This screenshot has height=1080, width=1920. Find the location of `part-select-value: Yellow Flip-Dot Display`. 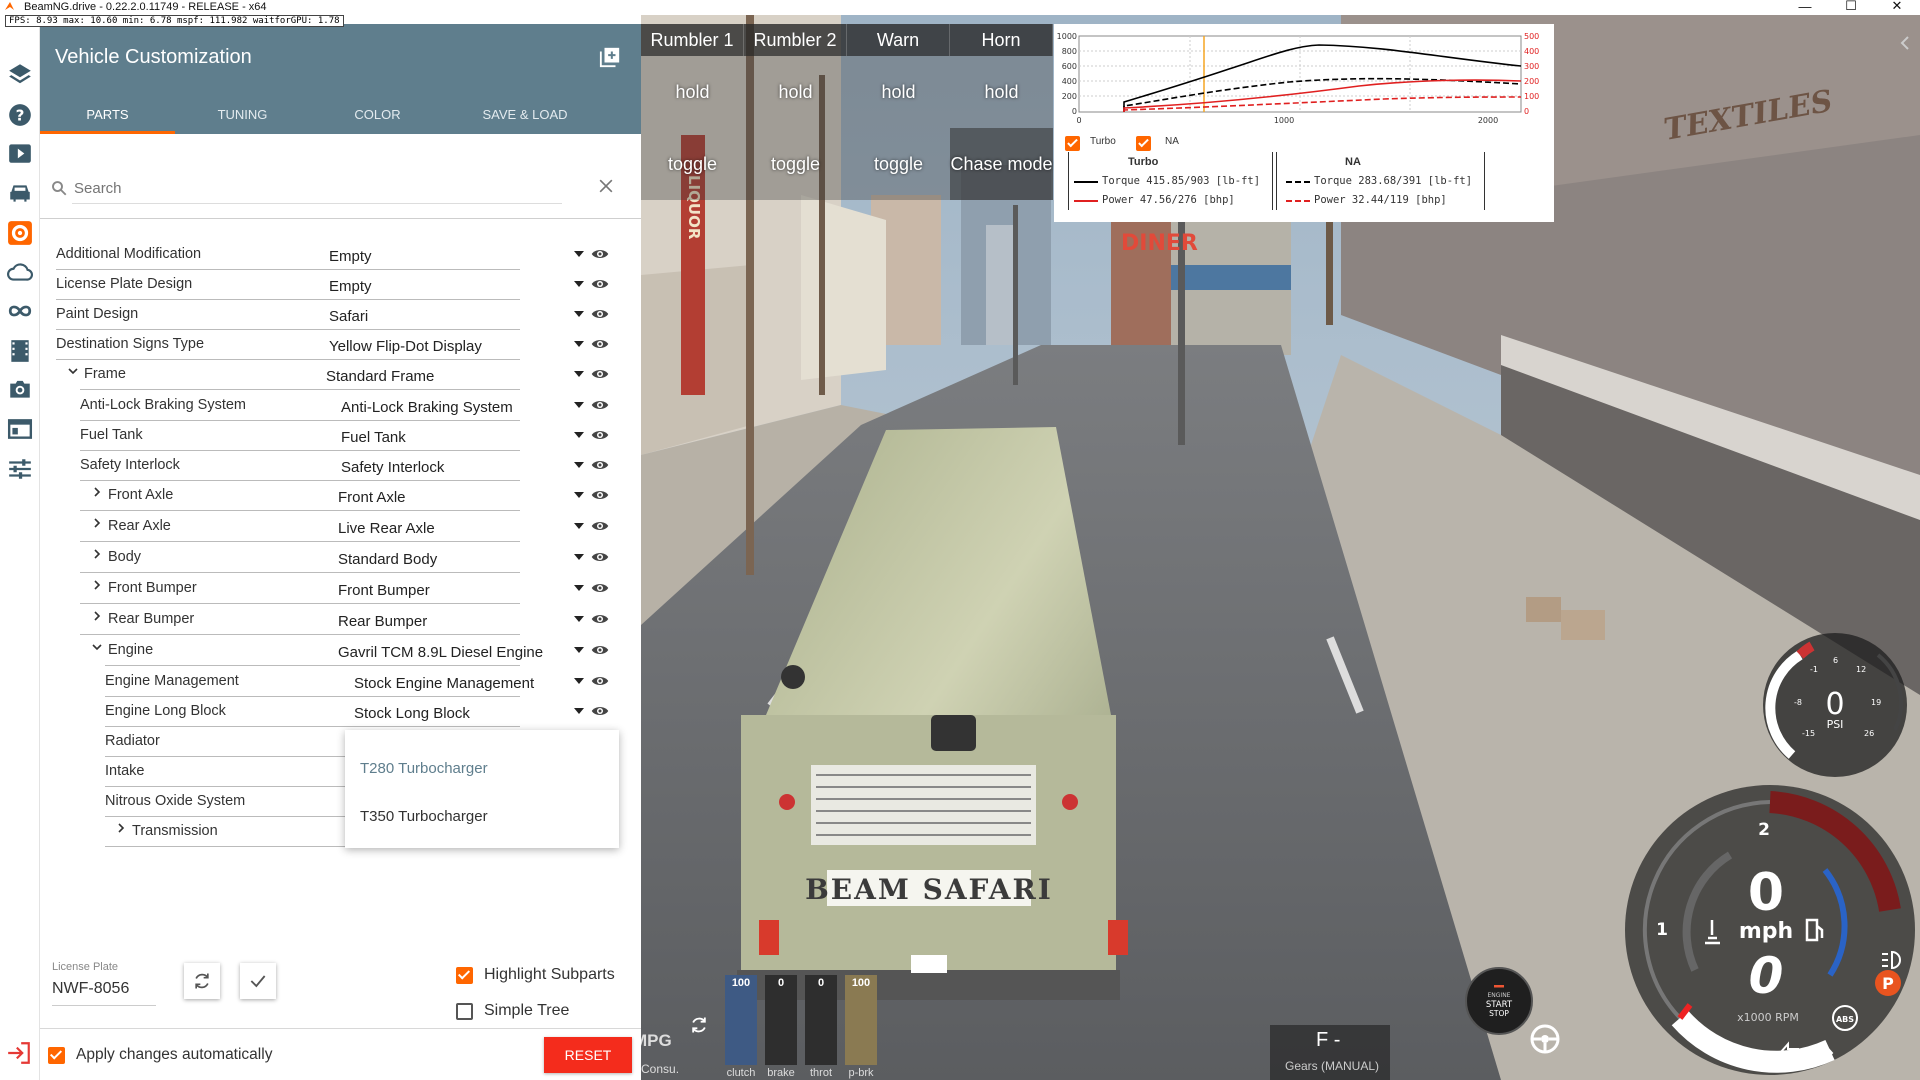

part-select-value: Yellow Flip-Dot Display is located at coordinates (405, 346).